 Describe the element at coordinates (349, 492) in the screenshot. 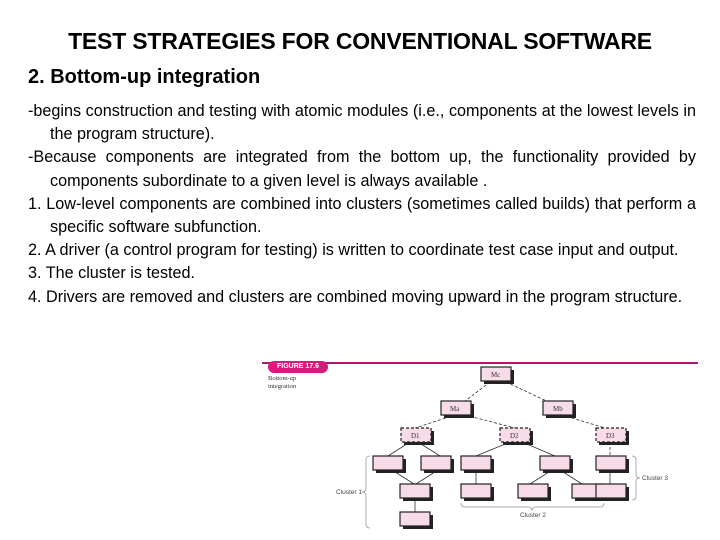

I see `cluster1-label: Cluster 1` at that location.